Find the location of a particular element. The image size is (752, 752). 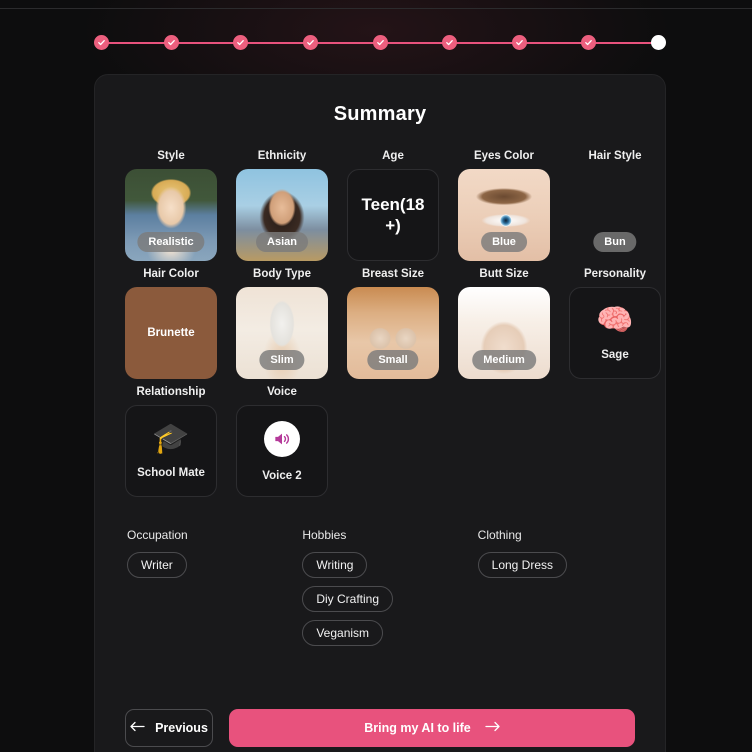

attribute-cell: Age Teen(18 +) is located at coordinates (393, 205).